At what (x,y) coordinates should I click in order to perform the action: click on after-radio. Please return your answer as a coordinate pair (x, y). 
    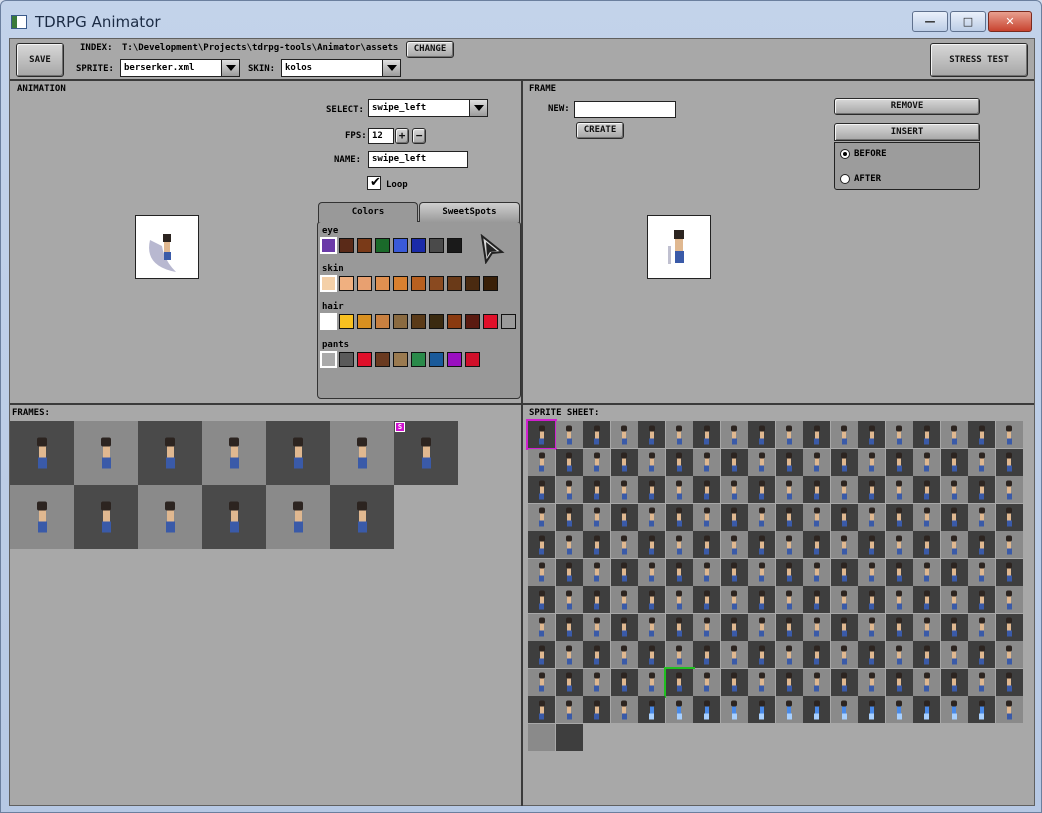
    Looking at the image, I should click on (845, 179).